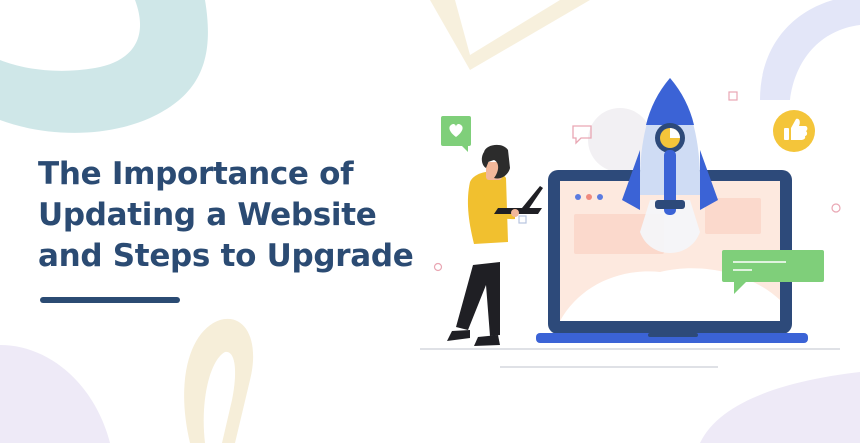 The image size is (860, 443). Describe the element at coordinates (196, 174) in the screenshot. I see `title-line-1: The Importance of` at that location.